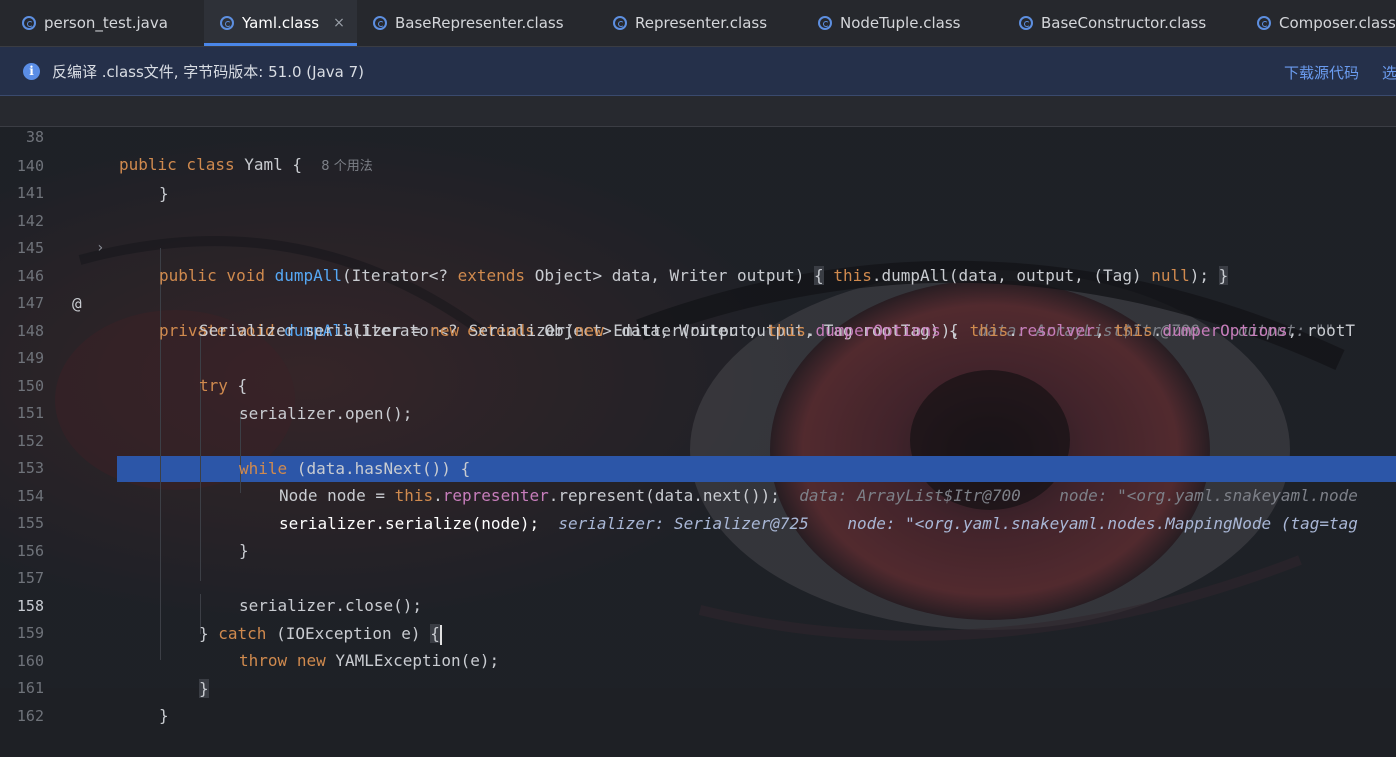  I want to click on choose-sources-link: 选, so click(1389, 72).